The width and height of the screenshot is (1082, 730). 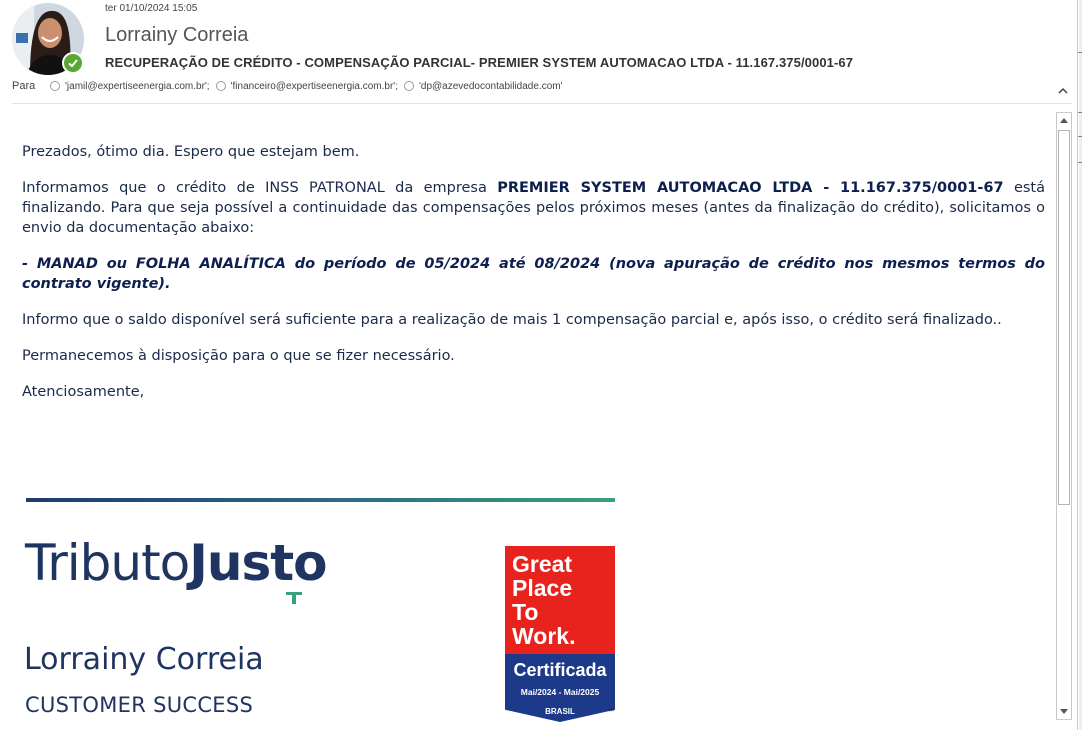 What do you see at coordinates (542, 103) in the screenshot?
I see `header-divider` at bounding box center [542, 103].